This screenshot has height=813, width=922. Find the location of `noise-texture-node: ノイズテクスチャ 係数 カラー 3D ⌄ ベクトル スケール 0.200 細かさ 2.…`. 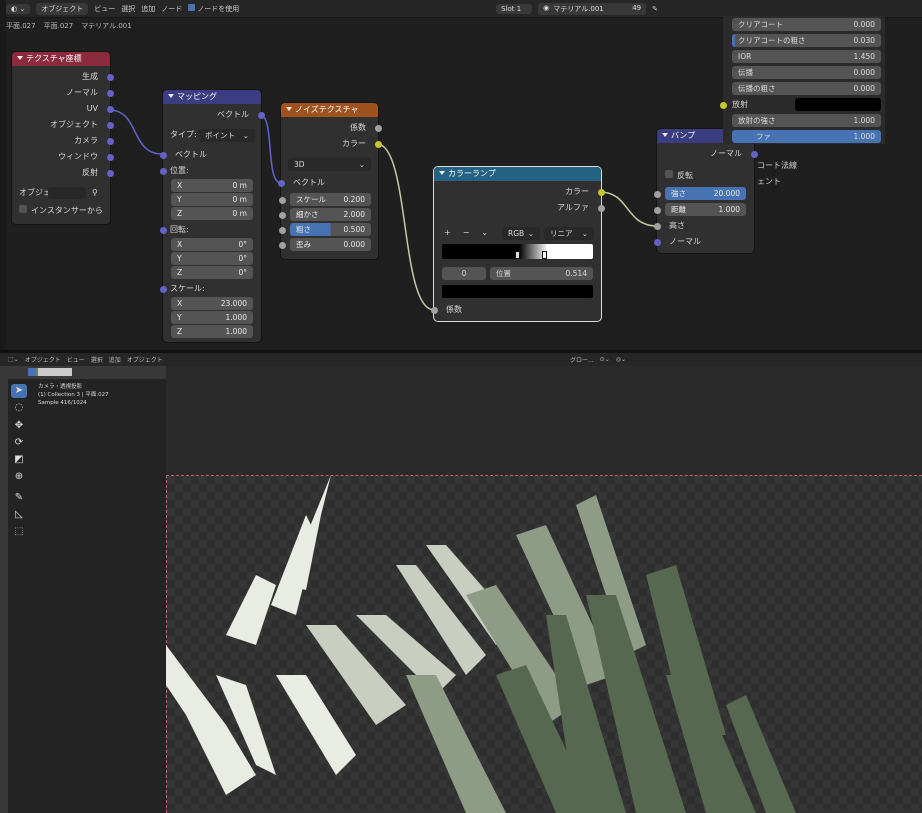

noise-texture-node: ノイズテクスチャ 係数 カラー 3D ⌄ ベクトル スケール 0.200 細かさ 2.… is located at coordinates (329, 181).